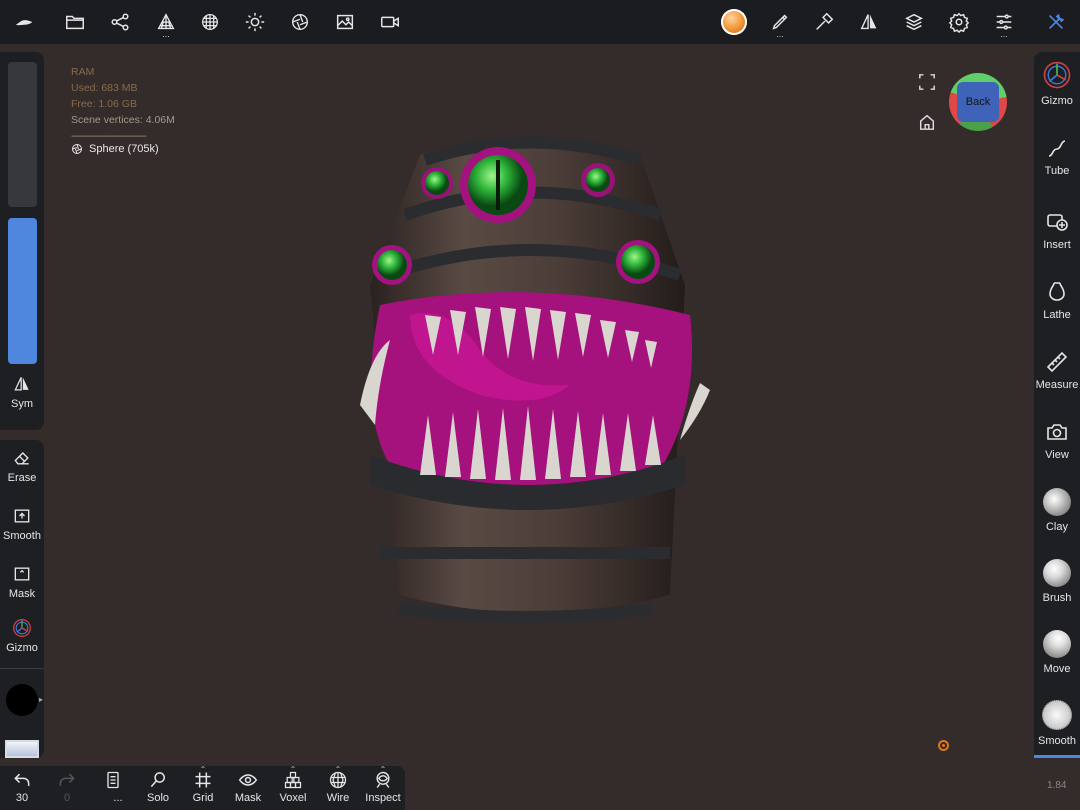 This screenshot has width=1080, height=810. What do you see at coordinates (158, 787) in the screenshot?
I see `solo-button: Solo` at bounding box center [158, 787].